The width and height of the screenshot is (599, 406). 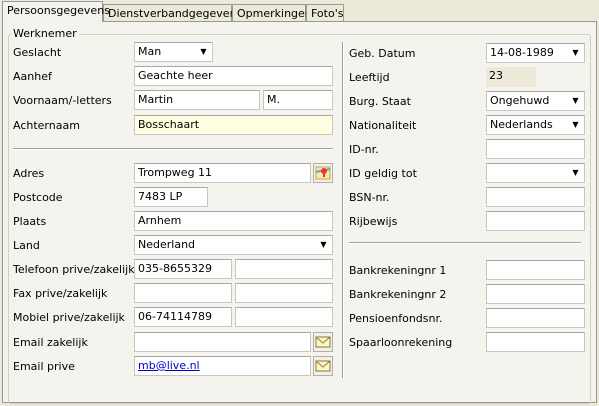 I want to click on pensioen-label: Pensioenfondsnr., so click(x=396, y=318).